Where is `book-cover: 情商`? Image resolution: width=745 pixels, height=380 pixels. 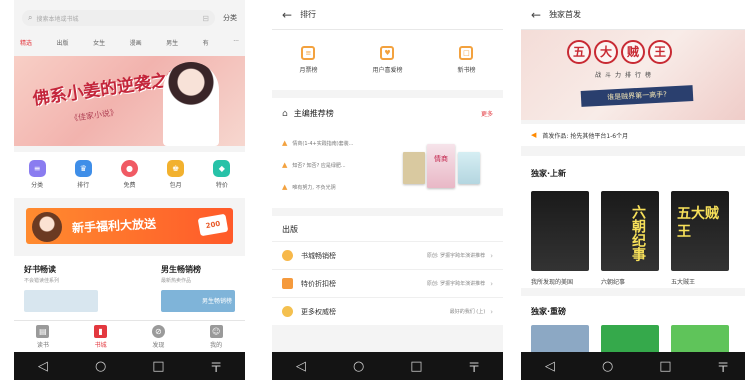 book-cover: 情商 is located at coordinates (441, 166).